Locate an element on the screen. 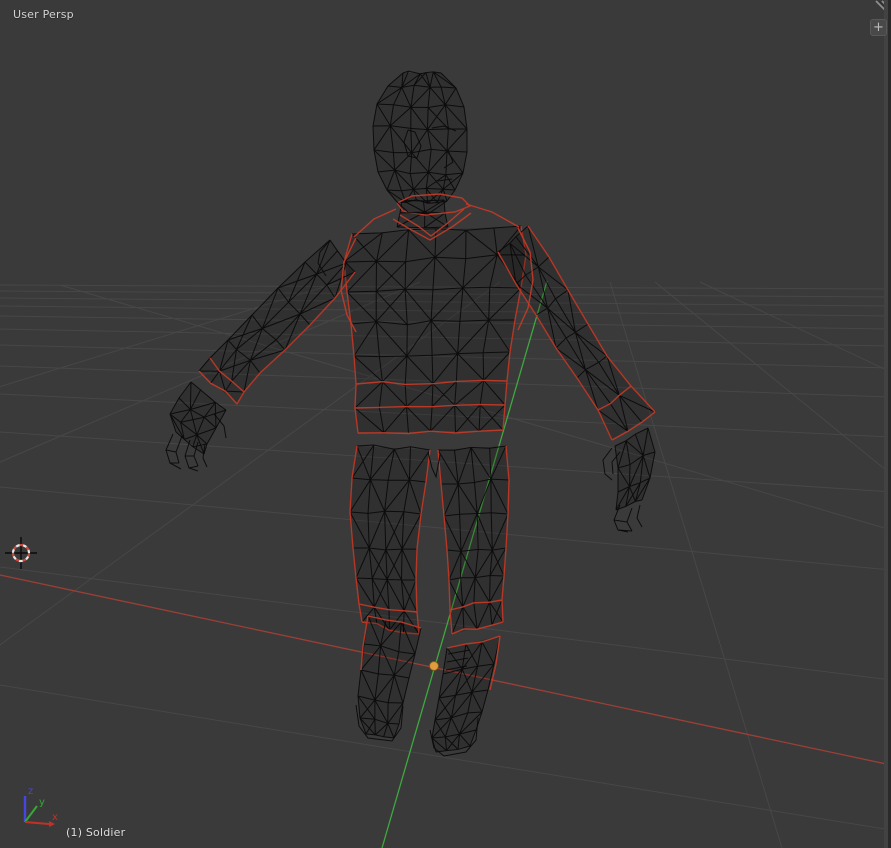 This screenshot has width=891, height=848. svg-text: y is located at coordinates (42, 802).